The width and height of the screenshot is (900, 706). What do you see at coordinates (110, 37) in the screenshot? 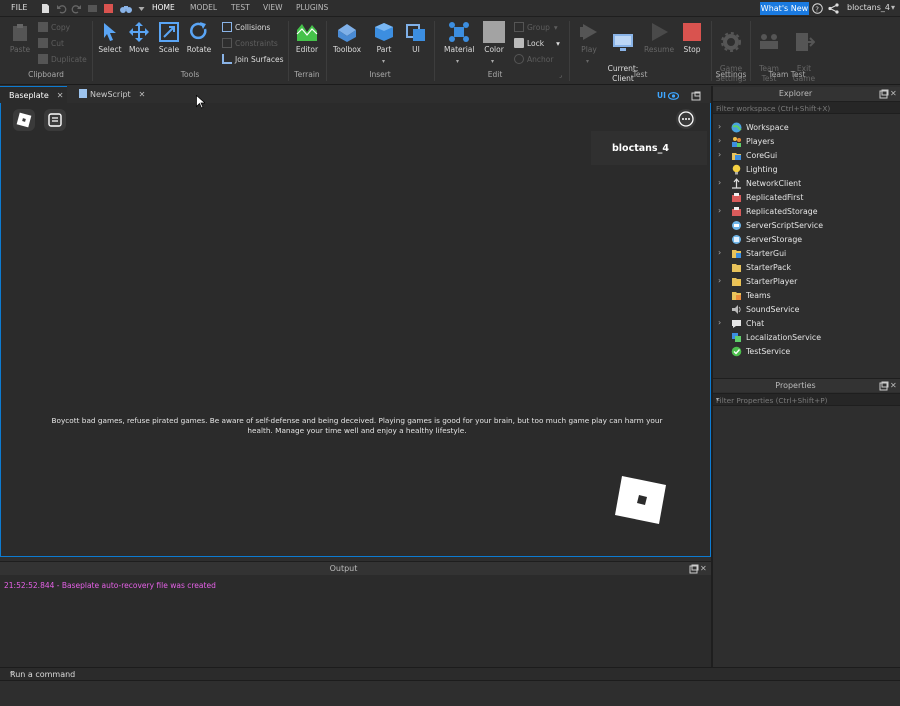
I see `select-button: Select` at bounding box center [110, 37].